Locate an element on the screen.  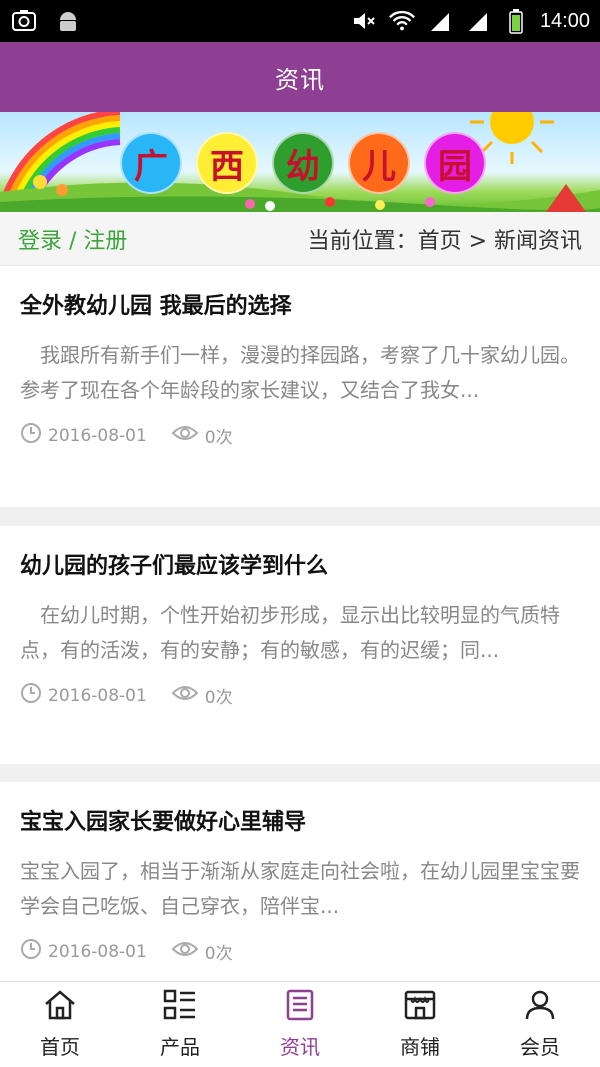
banner-title-circles: 广 西 幼 儿 园 is located at coordinates (303, 163).